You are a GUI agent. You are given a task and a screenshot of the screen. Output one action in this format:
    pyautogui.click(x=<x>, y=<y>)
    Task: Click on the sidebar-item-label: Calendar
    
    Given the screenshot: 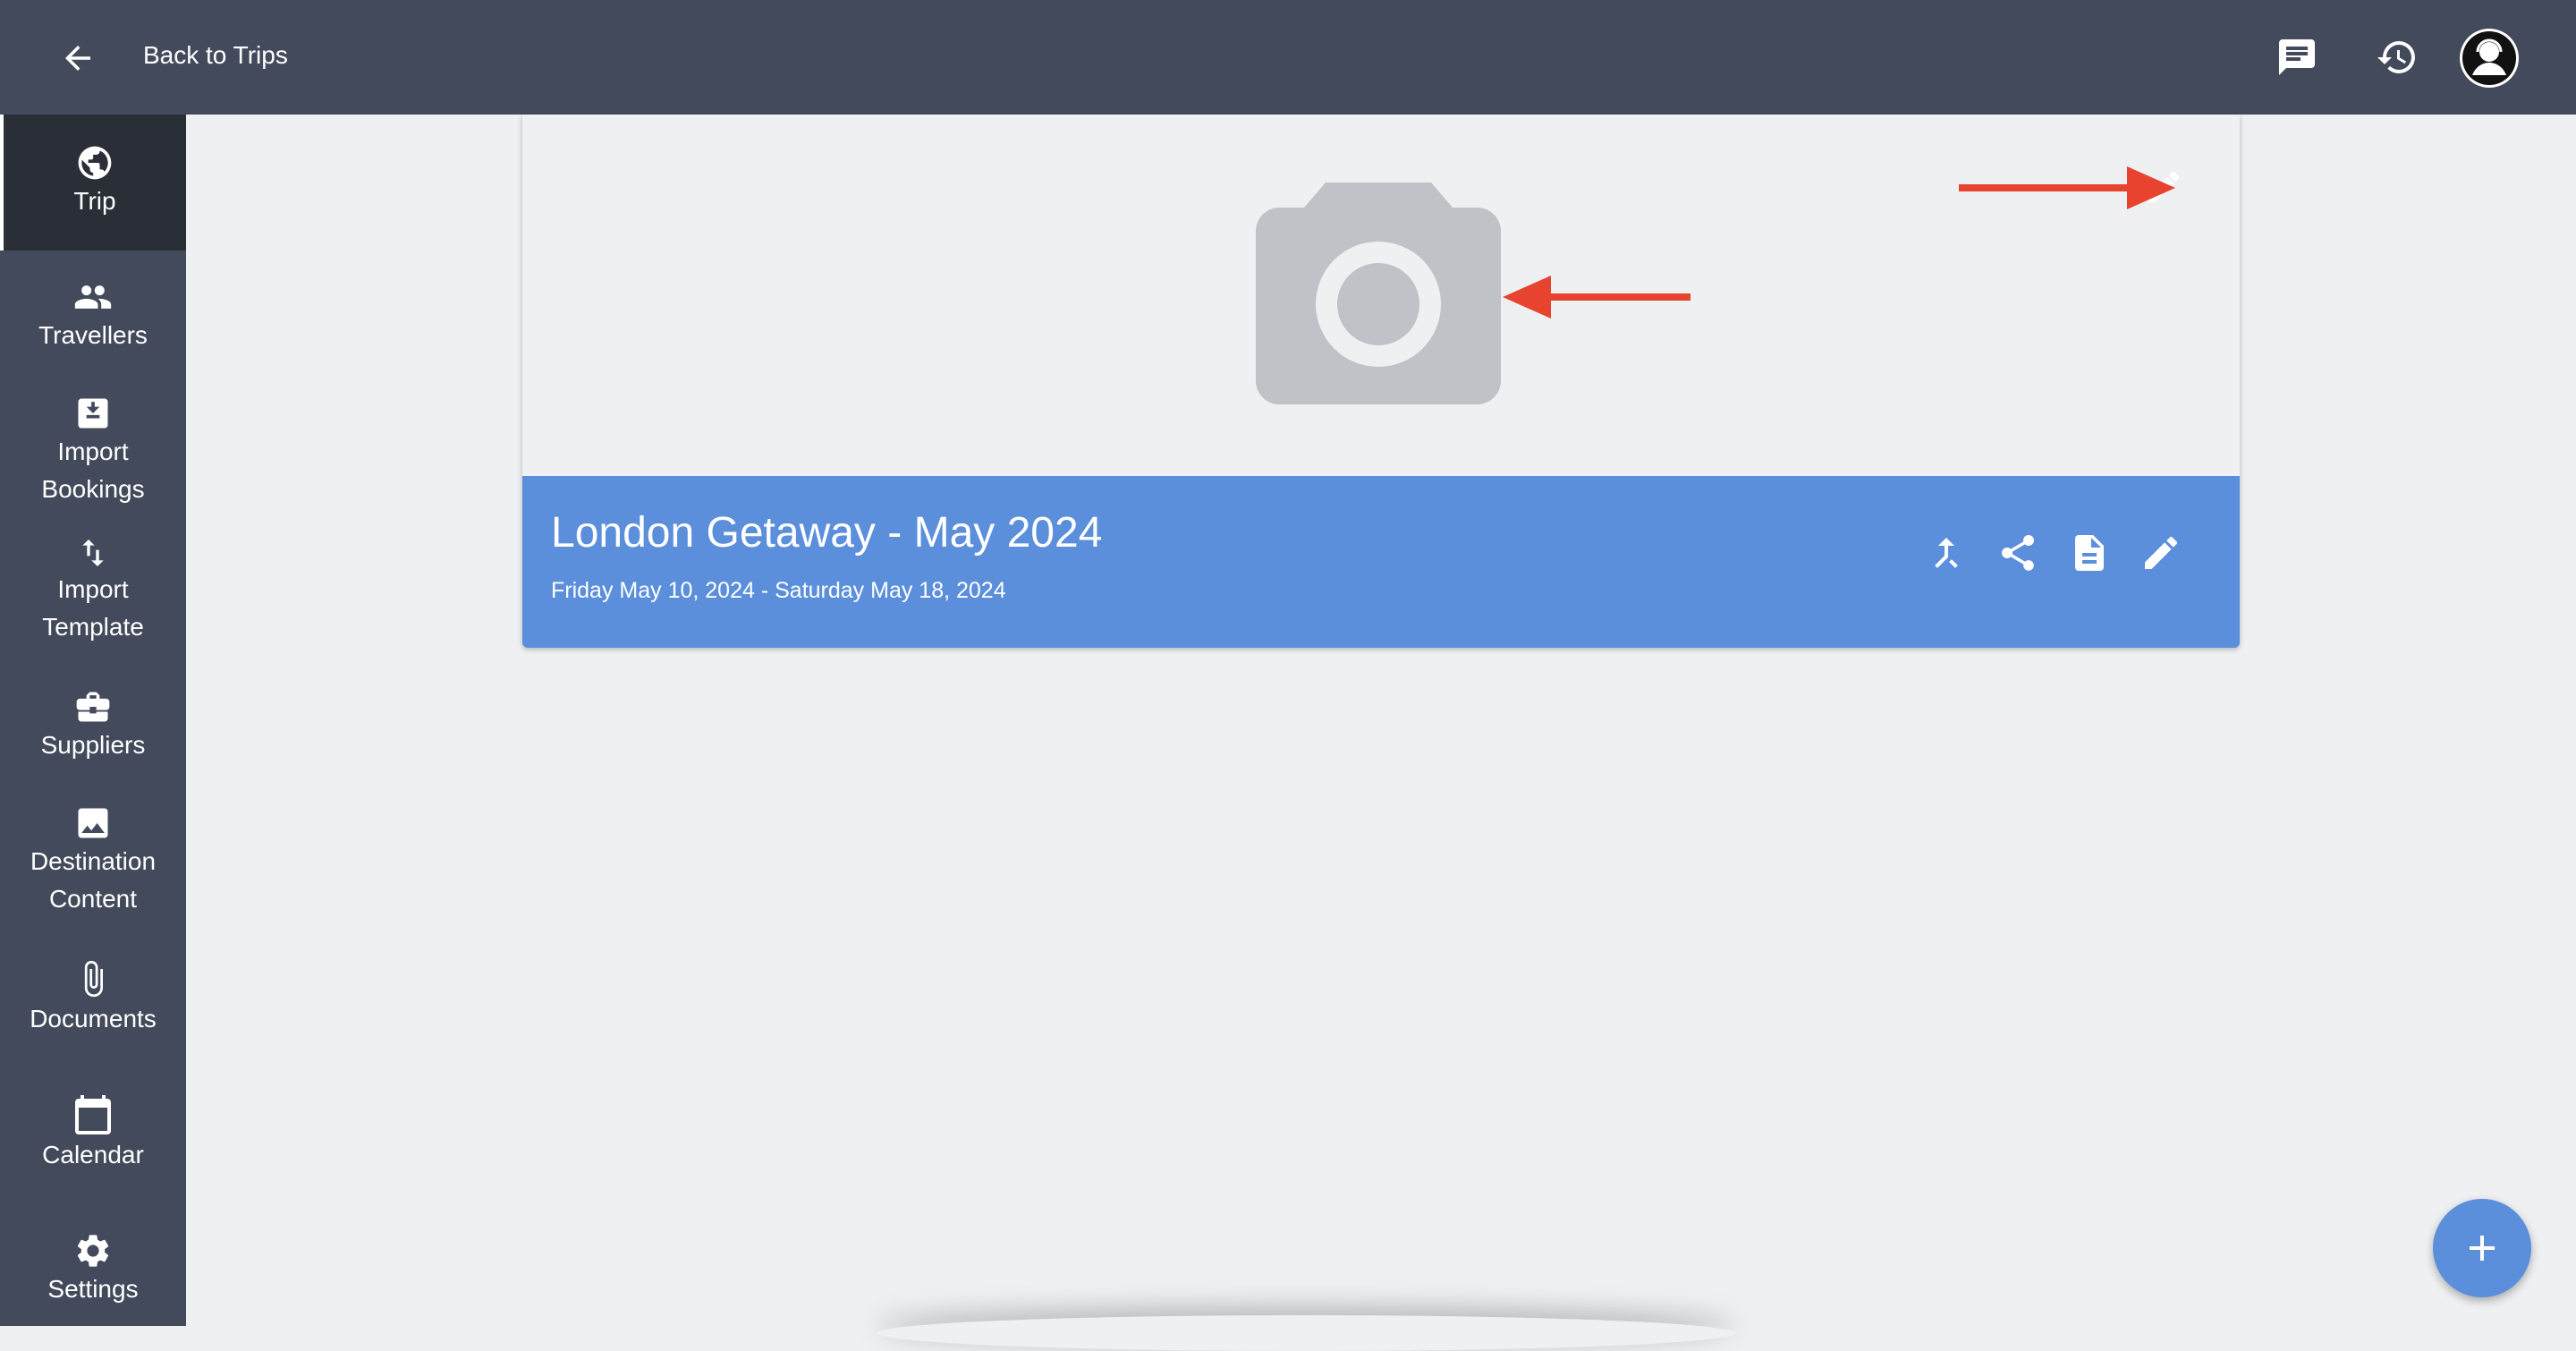 What is the action you would take?
    pyautogui.click(x=93, y=1155)
    